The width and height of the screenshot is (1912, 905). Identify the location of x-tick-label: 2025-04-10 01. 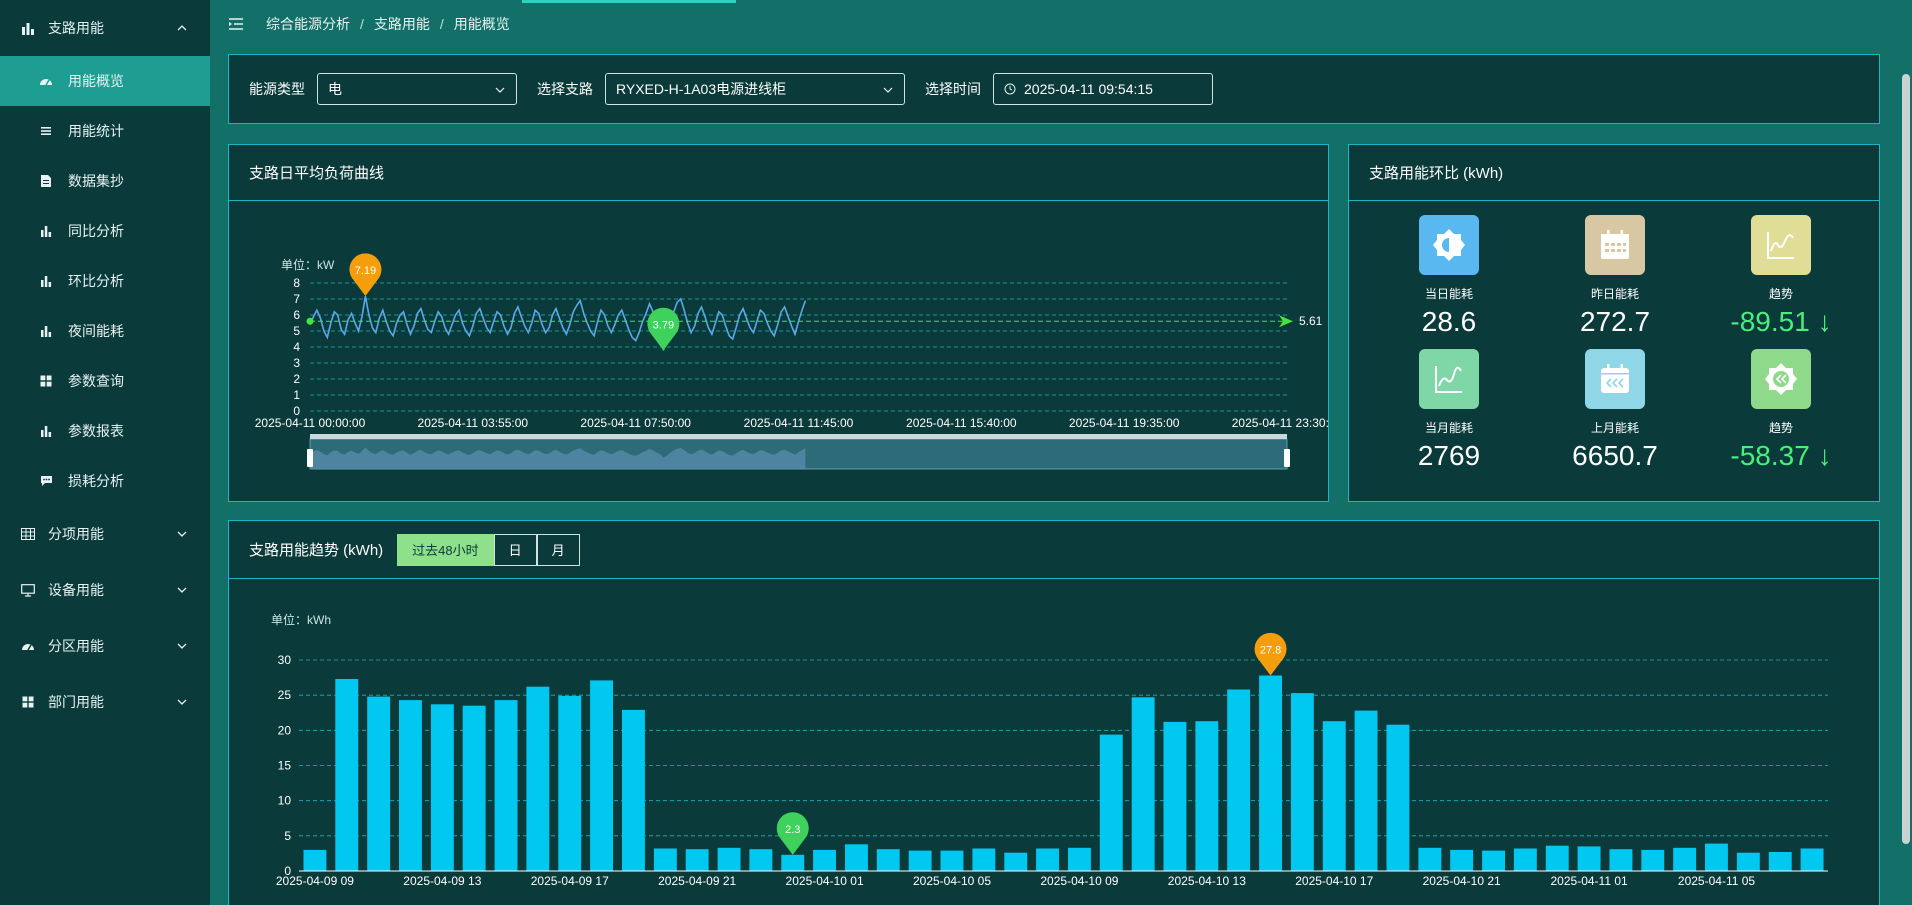
(825, 881).